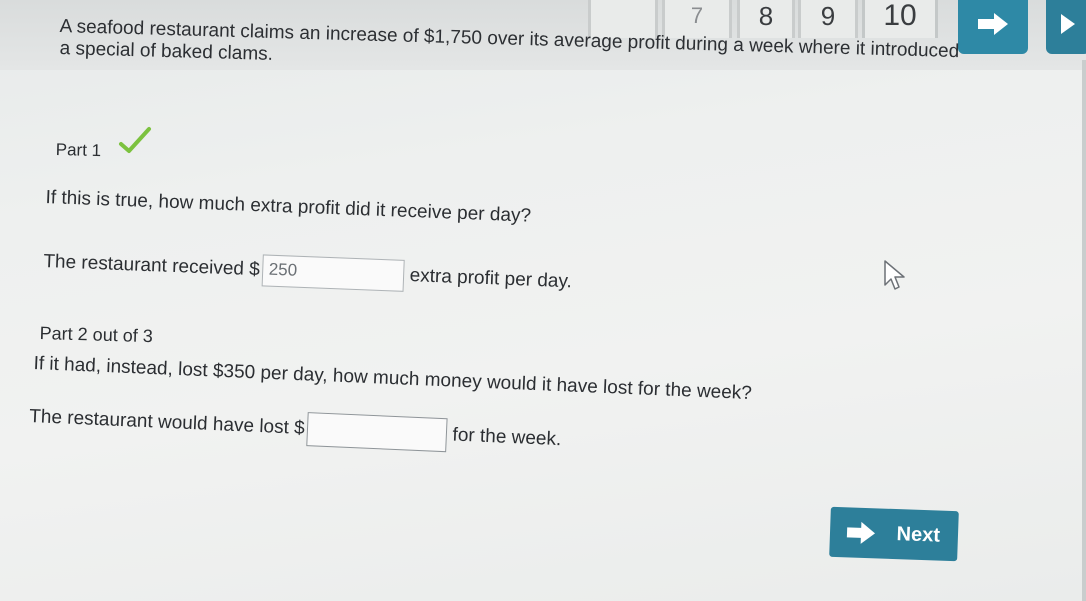 This screenshot has width=1086, height=601. Describe the element at coordinates (333, 273) in the screenshot. I see `part-1-answer-input: 250` at that location.